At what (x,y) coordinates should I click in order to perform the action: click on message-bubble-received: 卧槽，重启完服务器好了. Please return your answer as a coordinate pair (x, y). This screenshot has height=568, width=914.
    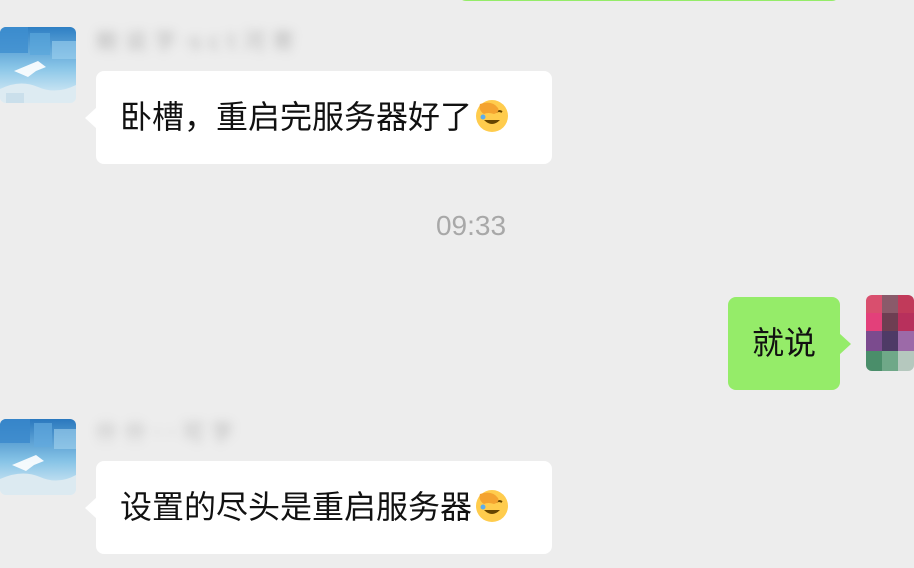
    Looking at the image, I should click on (318, 117).